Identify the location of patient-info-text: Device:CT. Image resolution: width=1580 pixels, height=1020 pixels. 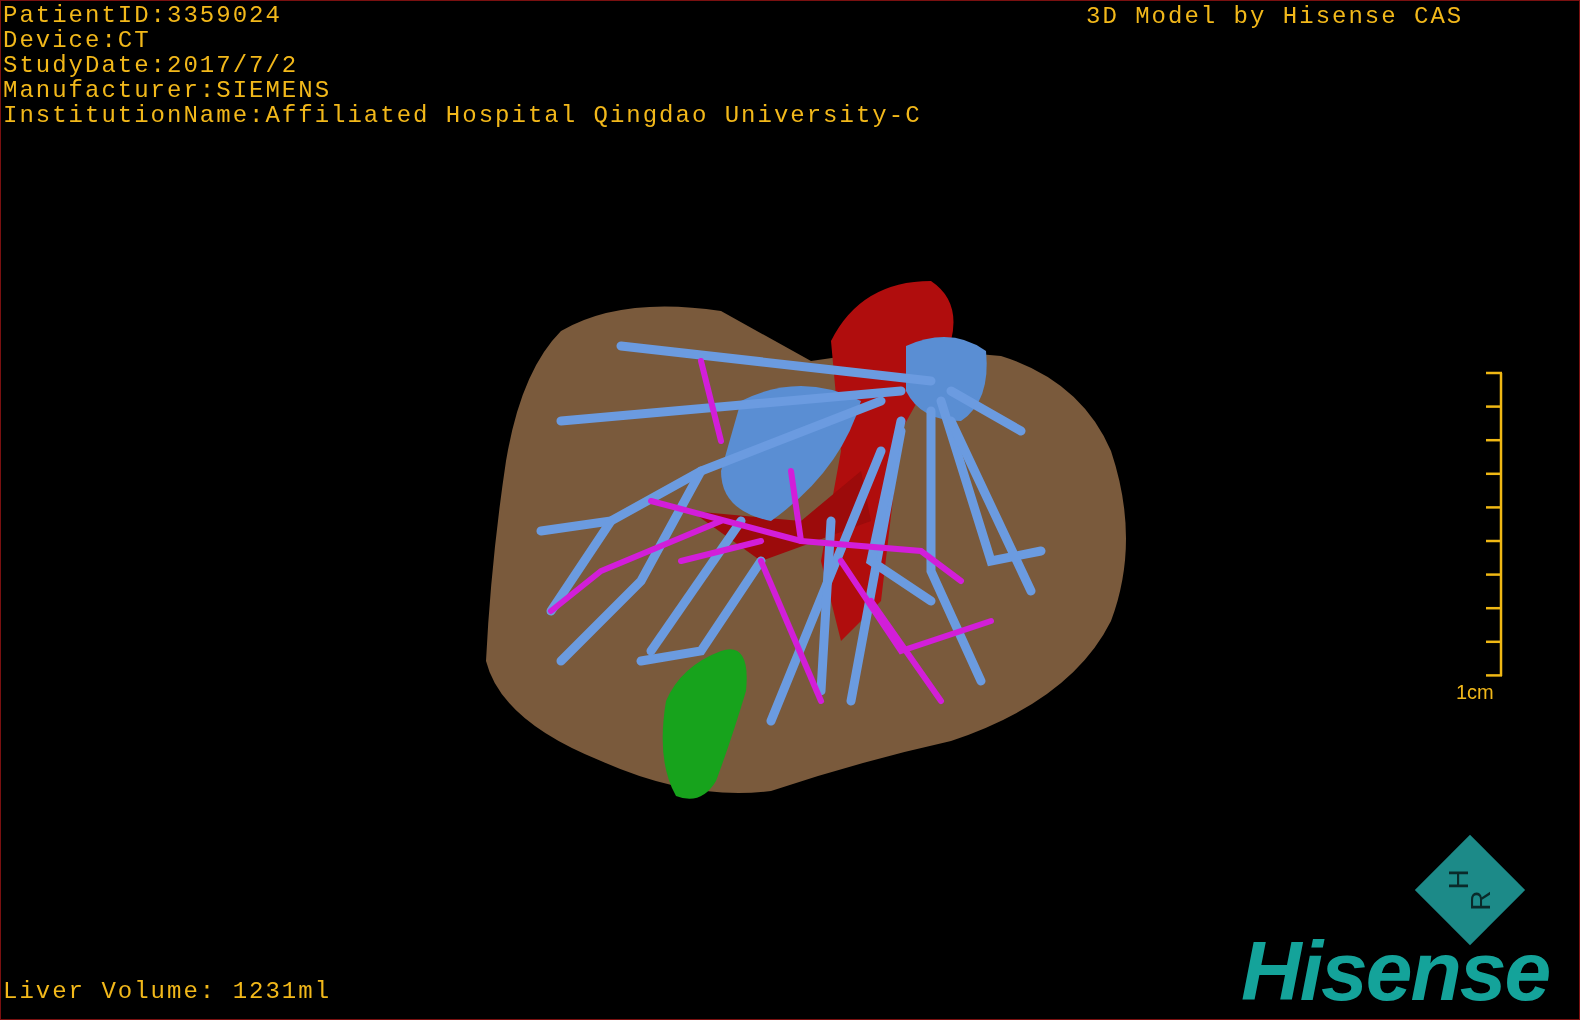
(77, 40).